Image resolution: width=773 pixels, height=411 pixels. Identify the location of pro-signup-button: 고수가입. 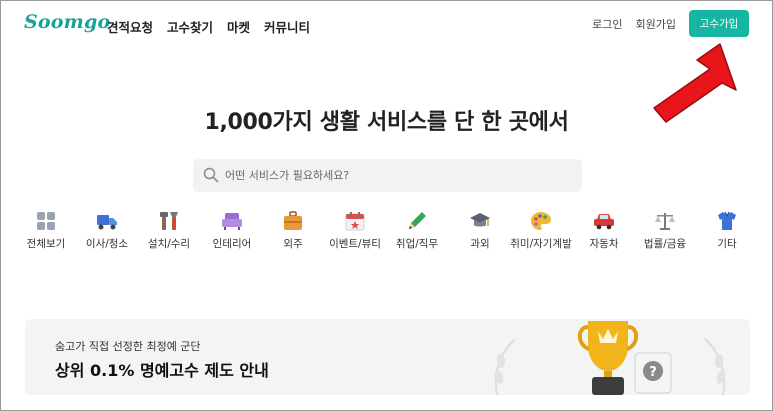
(719, 23).